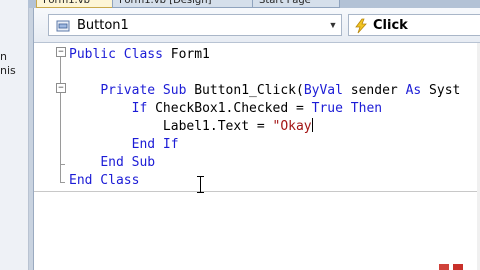  What do you see at coordinates (414, 25) in the screenshot?
I see `method-name-dropdown: Click` at bounding box center [414, 25].